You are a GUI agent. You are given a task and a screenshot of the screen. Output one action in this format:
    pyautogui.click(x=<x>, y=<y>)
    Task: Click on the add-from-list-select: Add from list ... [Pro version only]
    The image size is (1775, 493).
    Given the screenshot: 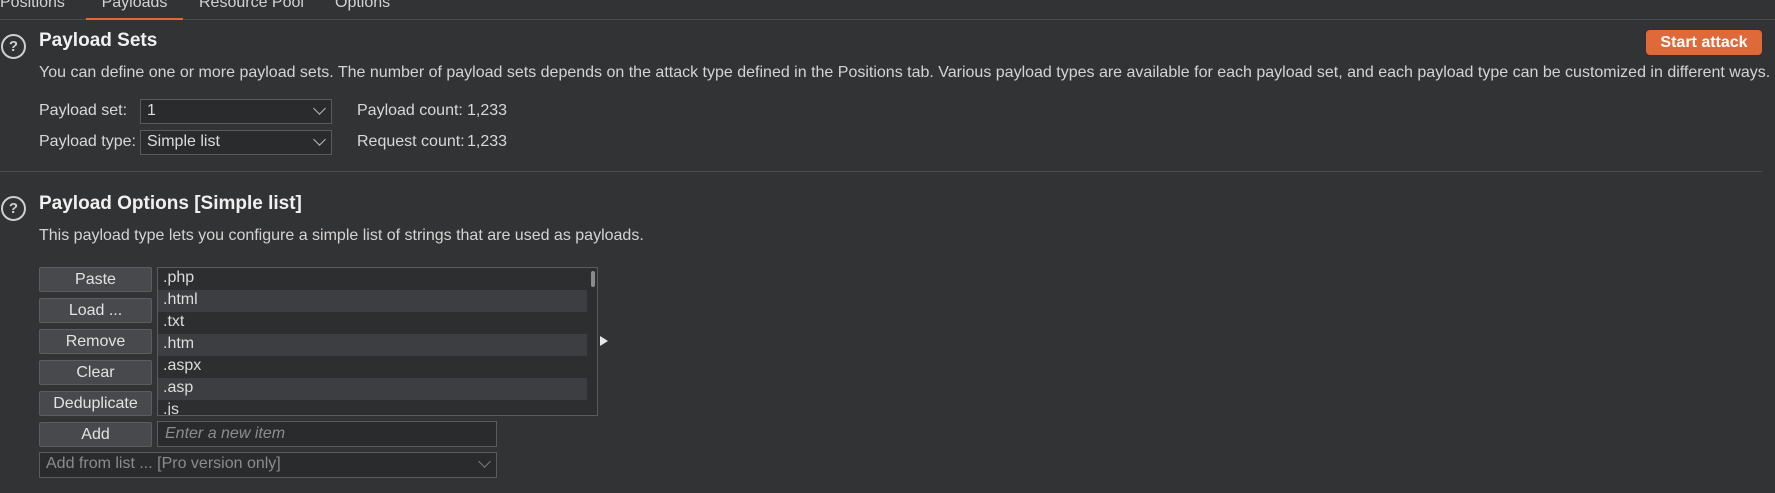 What is the action you would take?
    pyautogui.click(x=268, y=465)
    